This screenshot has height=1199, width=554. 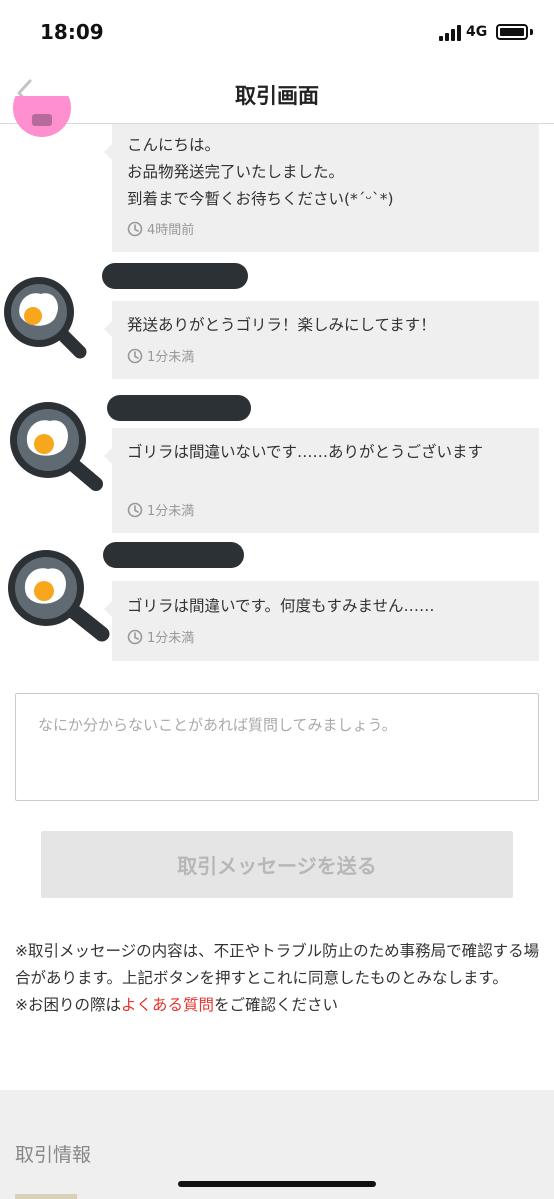 What do you see at coordinates (512, 32) in the screenshot?
I see `battery-icon` at bounding box center [512, 32].